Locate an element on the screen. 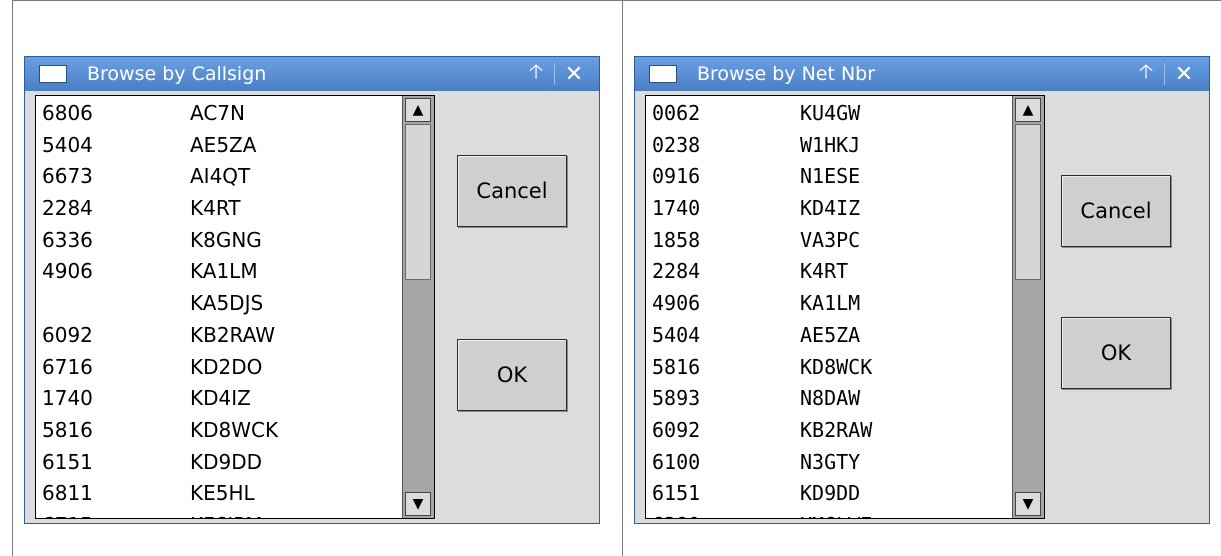 The image size is (1221, 556). list-item-number: 6336 is located at coordinates (67, 239).